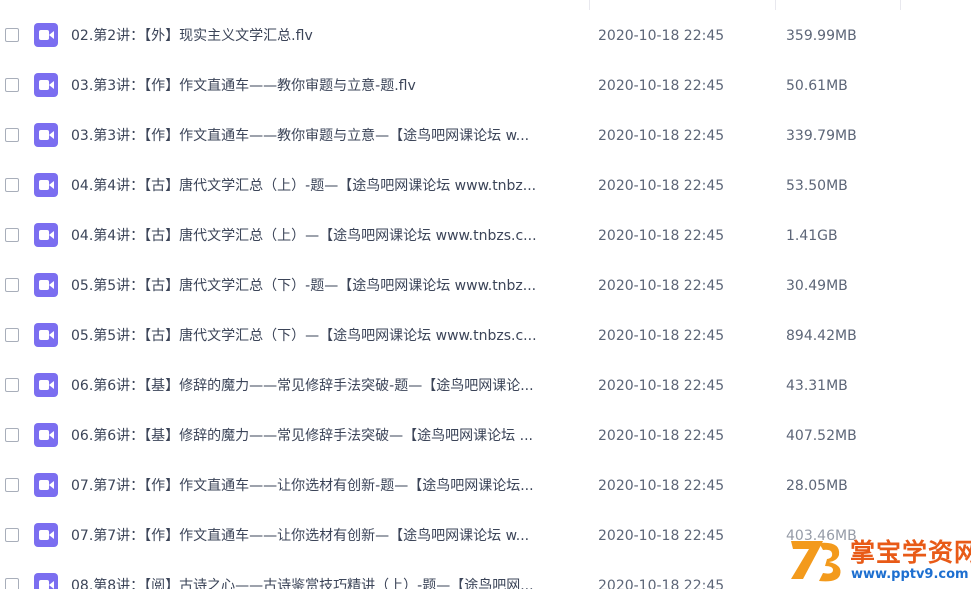  I want to click on file-size: 43.31MB, so click(817, 386).